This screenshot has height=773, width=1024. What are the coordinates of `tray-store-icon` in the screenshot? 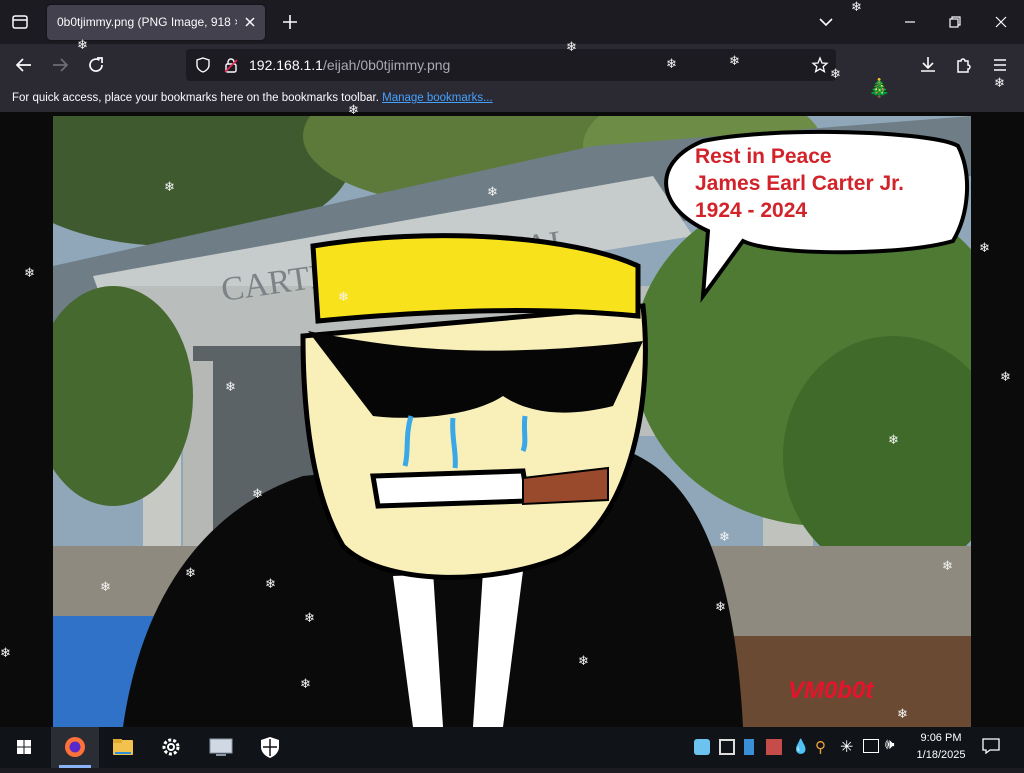 It's located at (774, 747).